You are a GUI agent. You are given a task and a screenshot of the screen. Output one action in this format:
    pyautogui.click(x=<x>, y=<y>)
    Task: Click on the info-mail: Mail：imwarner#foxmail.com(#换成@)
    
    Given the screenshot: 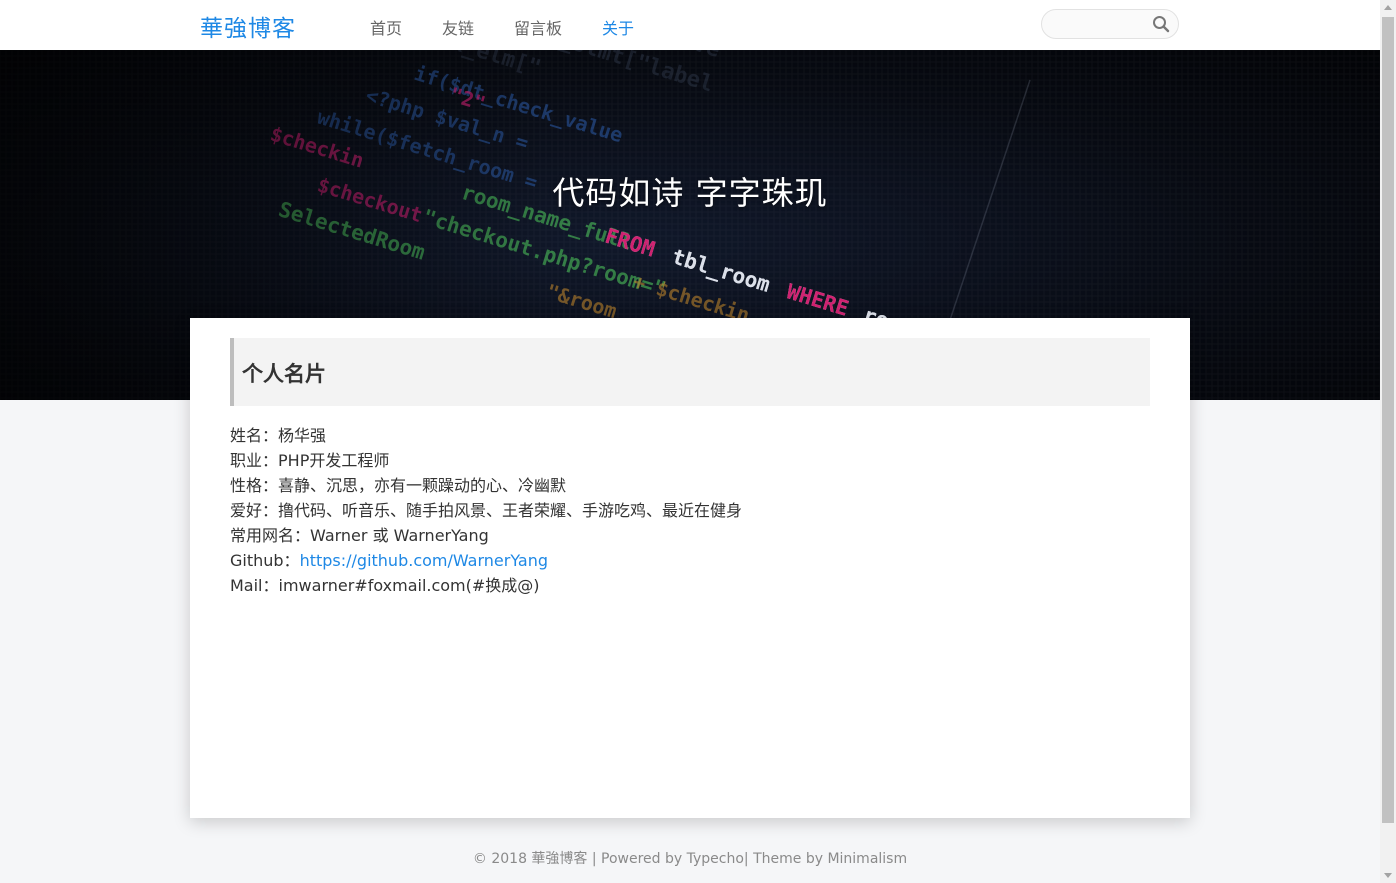 What is the action you would take?
    pyautogui.click(x=486, y=585)
    